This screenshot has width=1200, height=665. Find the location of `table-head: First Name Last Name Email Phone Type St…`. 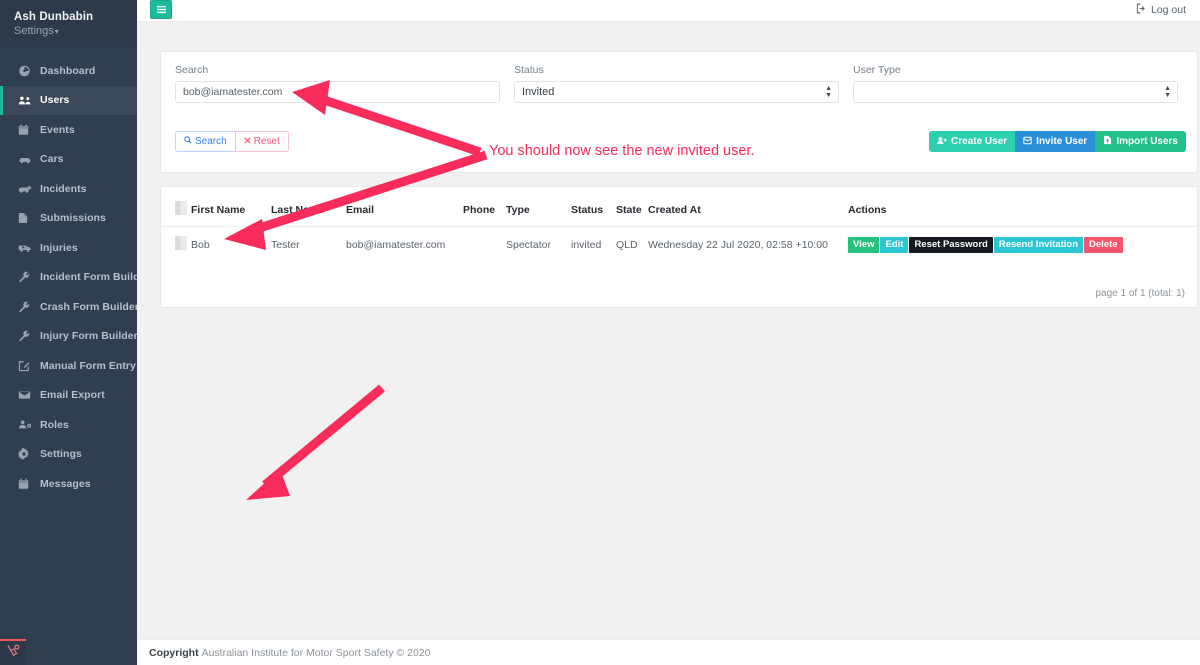

table-head: First Name Last Name Email Phone Type St… is located at coordinates (679, 207).